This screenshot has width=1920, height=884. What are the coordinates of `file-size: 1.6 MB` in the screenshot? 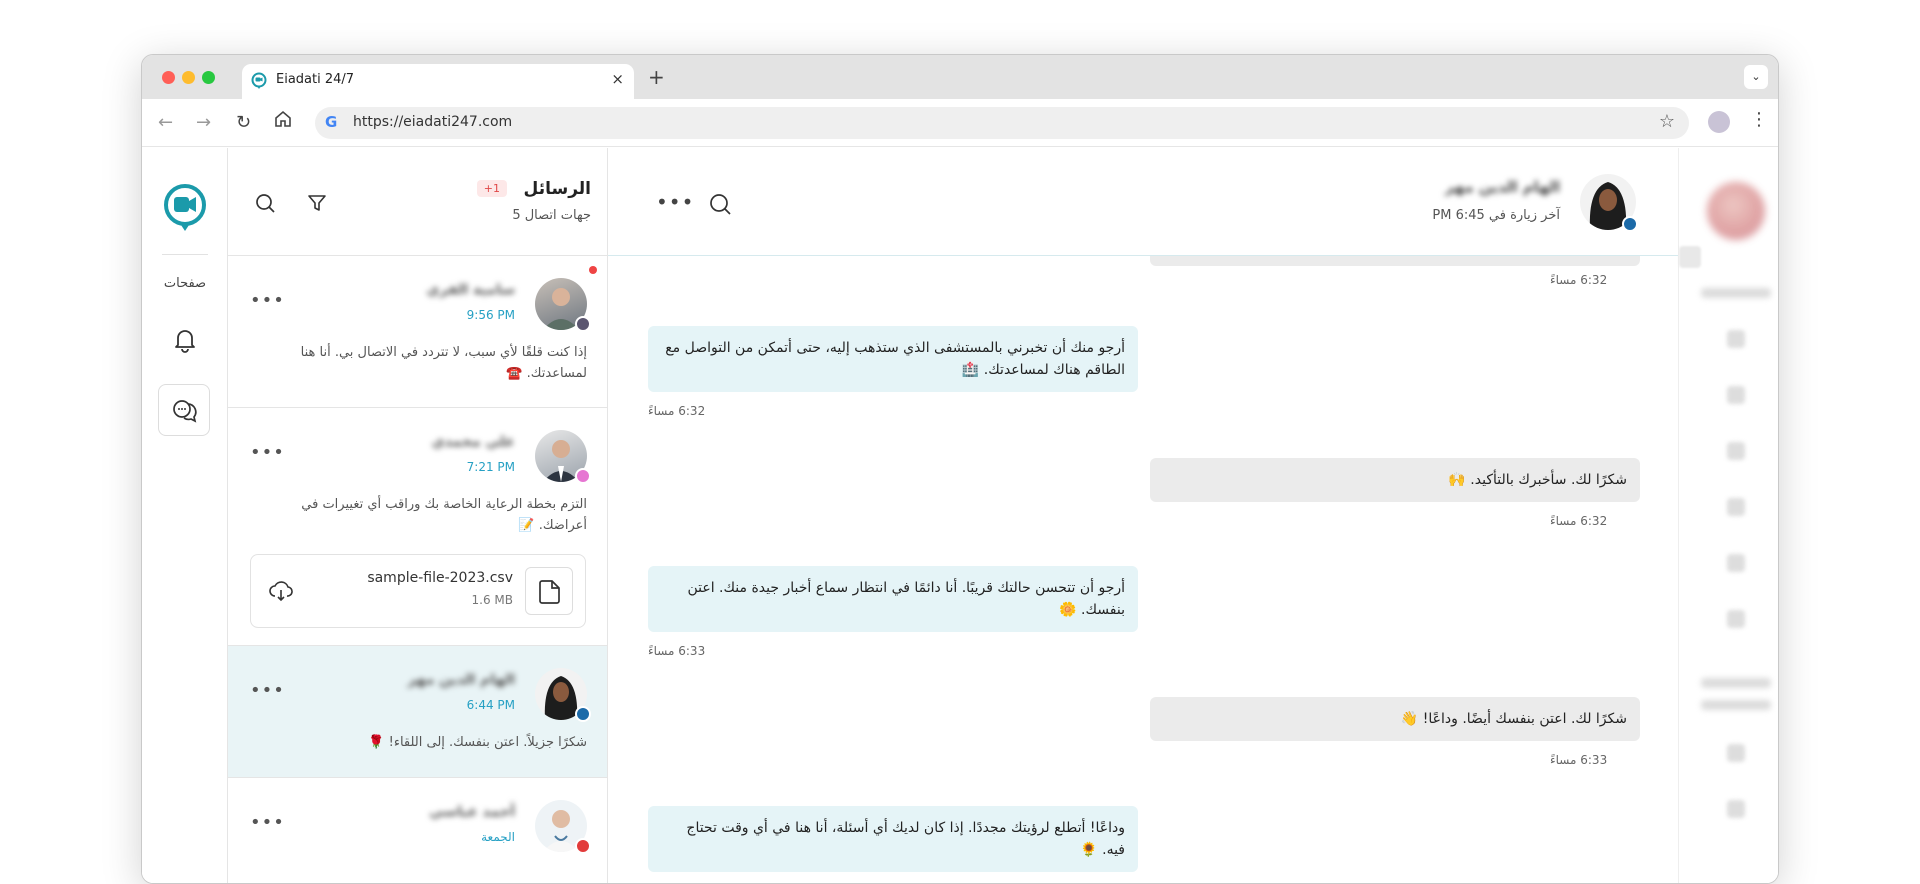 It's located at (492, 600).